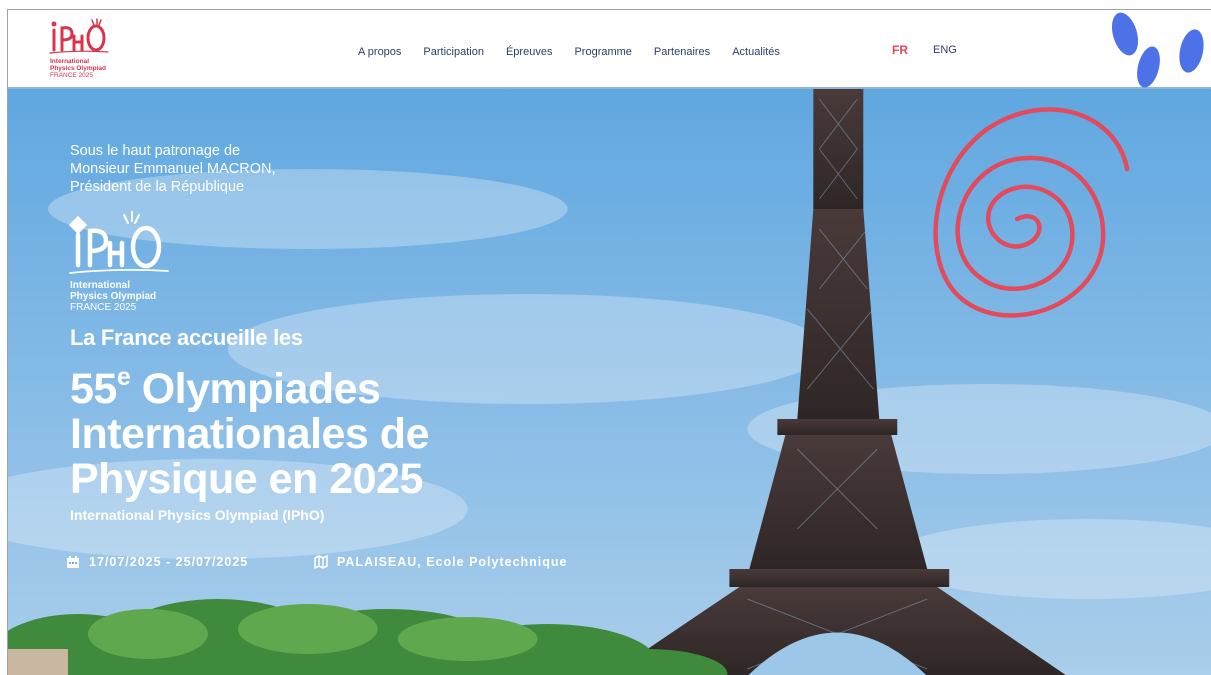 The image size is (1211, 675). I want to click on nav-item-actualites: Actualités, so click(756, 52).